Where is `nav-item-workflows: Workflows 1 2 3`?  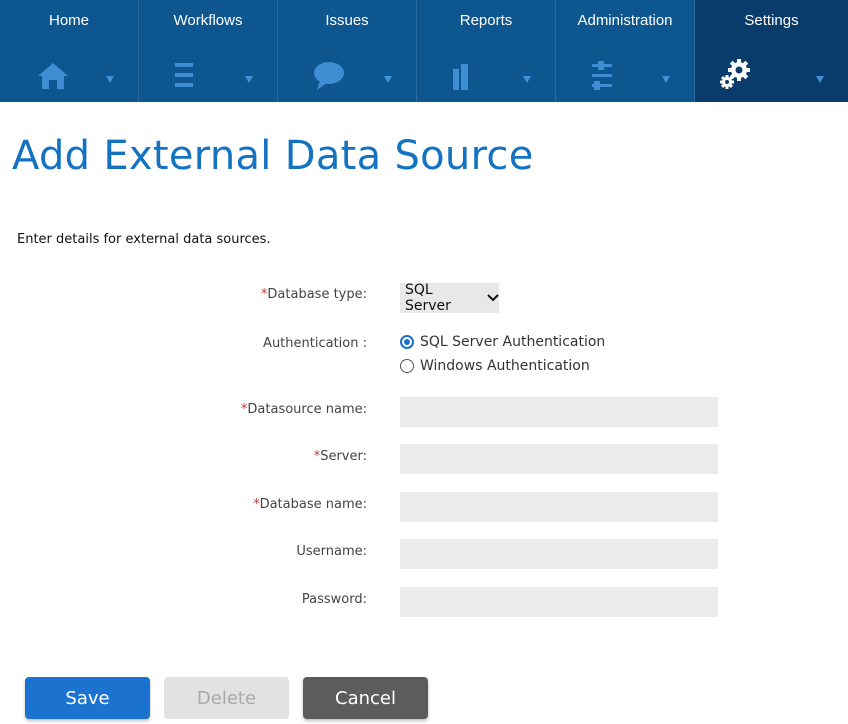
nav-item-workflows: Workflows 1 2 3 is located at coordinates (208, 51).